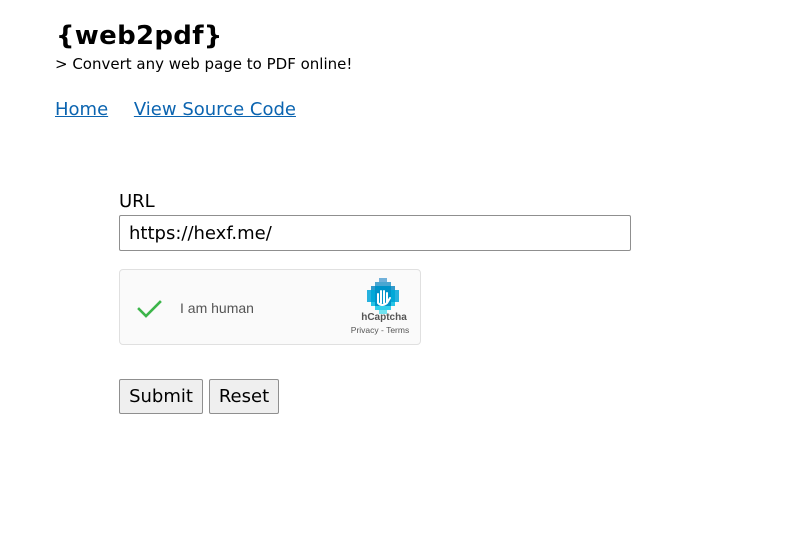 This screenshot has height=558, width=789. Describe the element at coordinates (150, 309) in the screenshot. I see `checkmark-icon` at that location.